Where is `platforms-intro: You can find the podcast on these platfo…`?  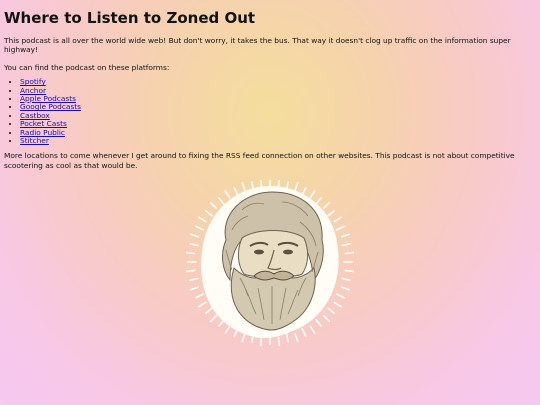 platforms-intro: You can find the podcast on these platfo… is located at coordinates (87, 67).